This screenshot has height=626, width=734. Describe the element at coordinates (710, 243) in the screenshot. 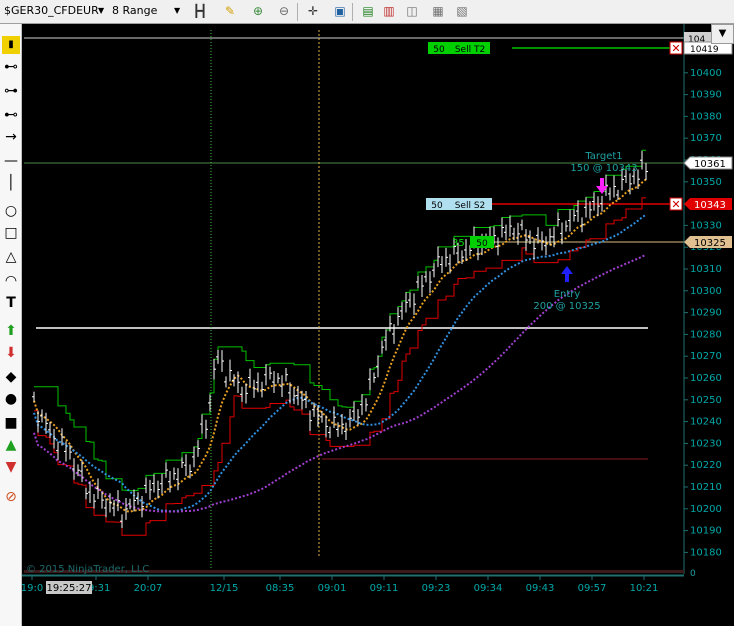

I see `entry-price-tag-text: 10325` at that location.